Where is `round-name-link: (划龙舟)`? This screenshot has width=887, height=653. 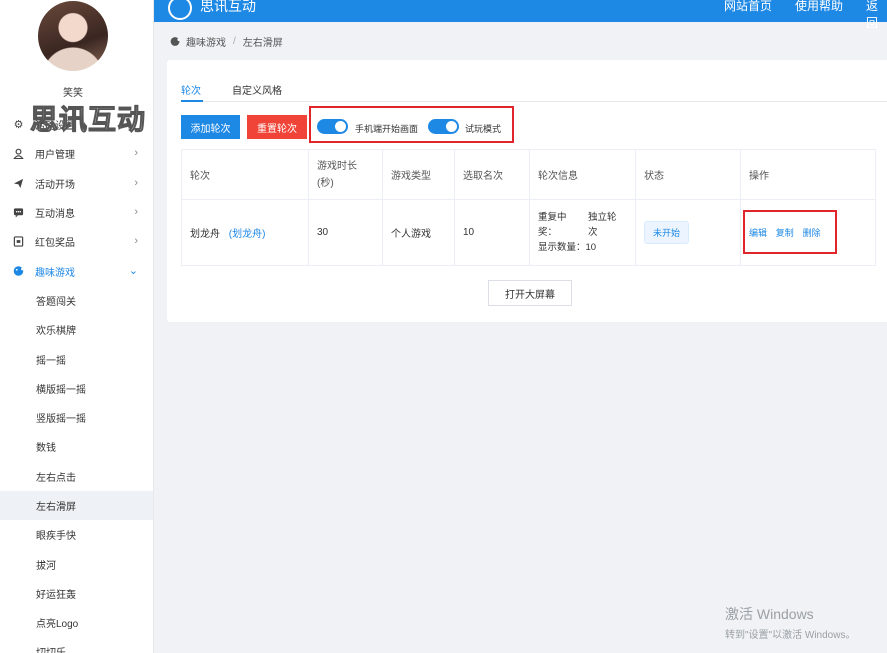 round-name-link: (划龙舟) is located at coordinates (247, 234).